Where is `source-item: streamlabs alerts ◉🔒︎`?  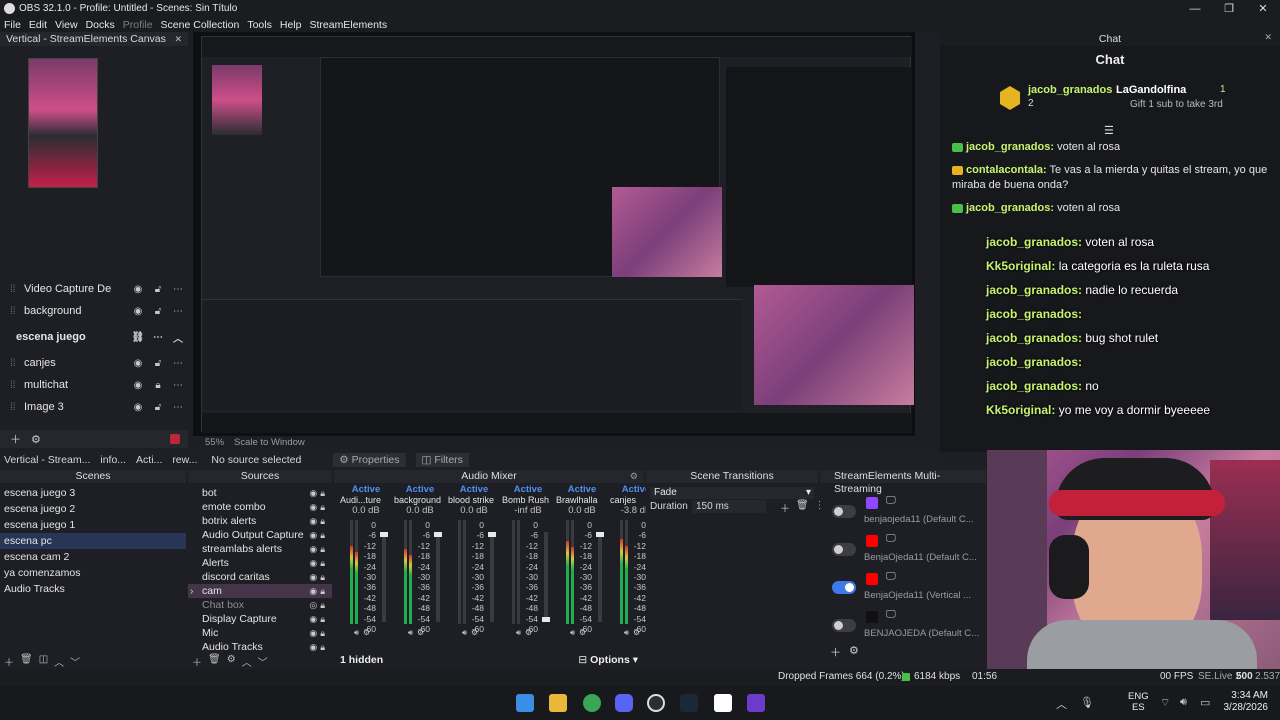 source-item: streamlabs alerts ◉🔒︎ is located at coordinates (260, 549).